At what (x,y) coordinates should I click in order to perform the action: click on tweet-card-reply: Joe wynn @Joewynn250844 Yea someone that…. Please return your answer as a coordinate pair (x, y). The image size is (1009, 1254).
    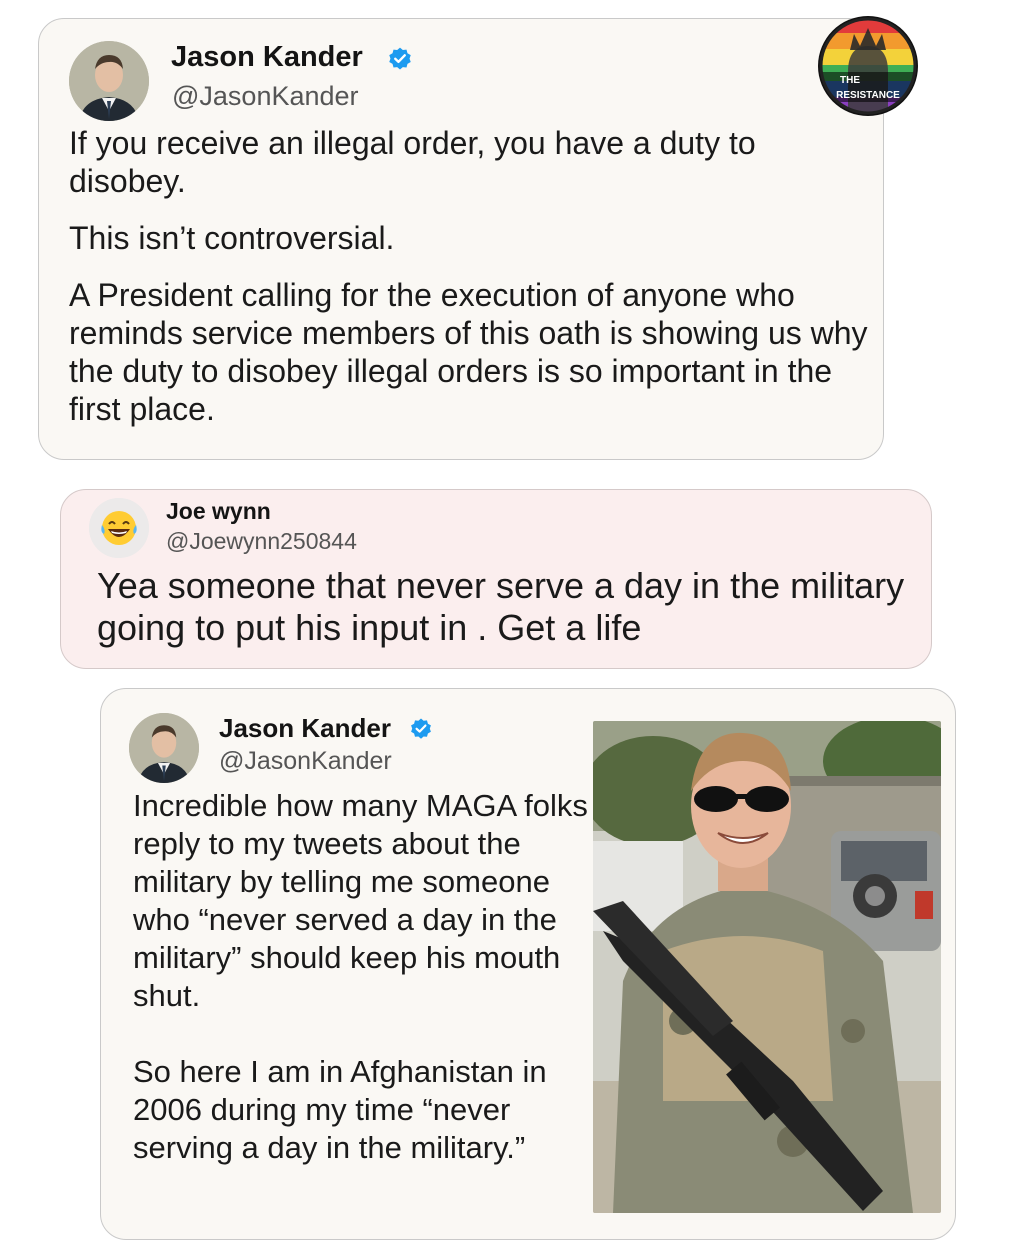
    Looking at the image, I should click on (496, 579).